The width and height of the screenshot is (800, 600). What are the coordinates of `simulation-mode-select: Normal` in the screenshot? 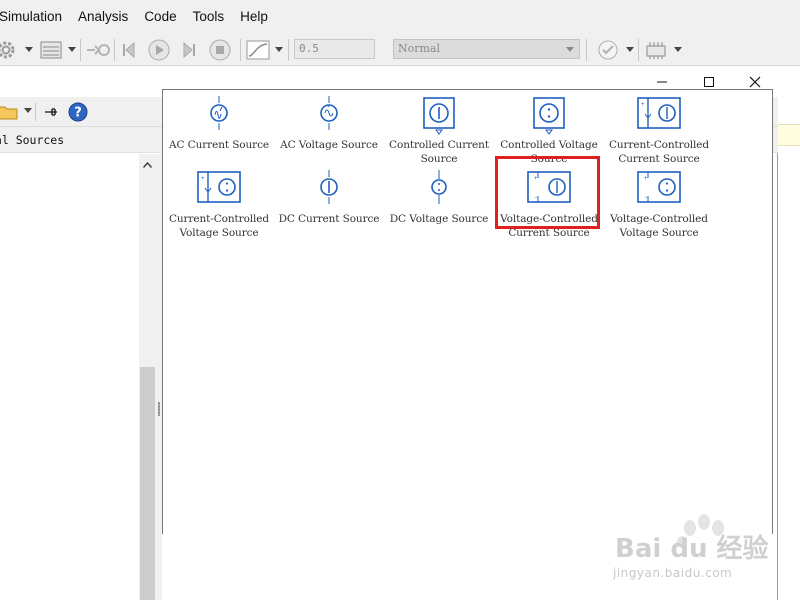 It's located at (486, 49).